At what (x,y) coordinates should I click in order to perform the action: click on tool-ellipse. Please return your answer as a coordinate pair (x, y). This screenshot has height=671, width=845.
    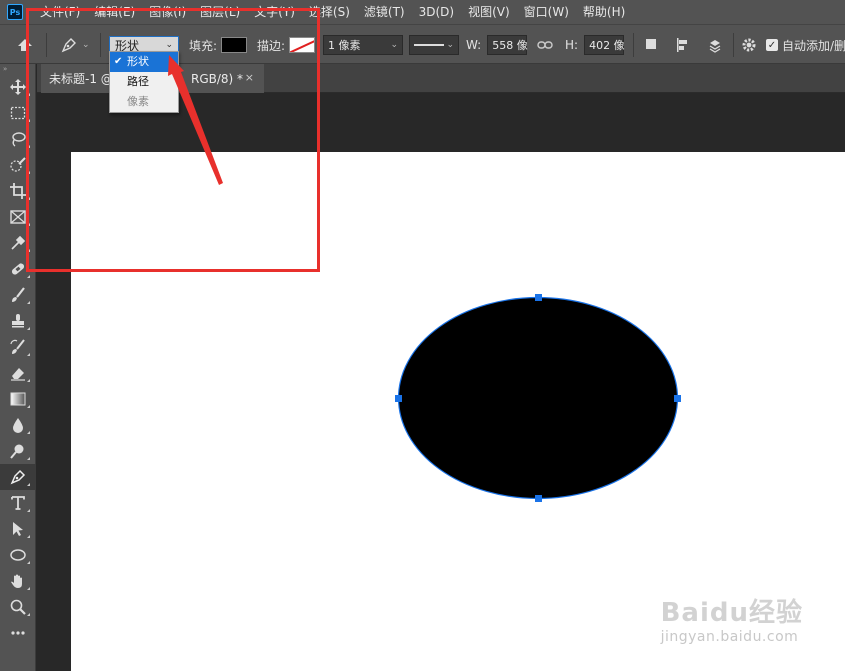
    Looking at the image, I should click on (18, 555).